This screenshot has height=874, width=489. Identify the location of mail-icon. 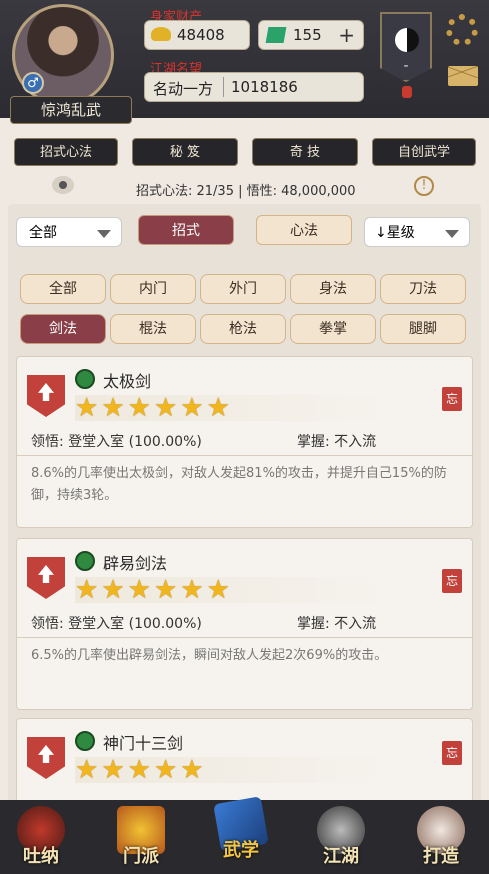
(463, 76).